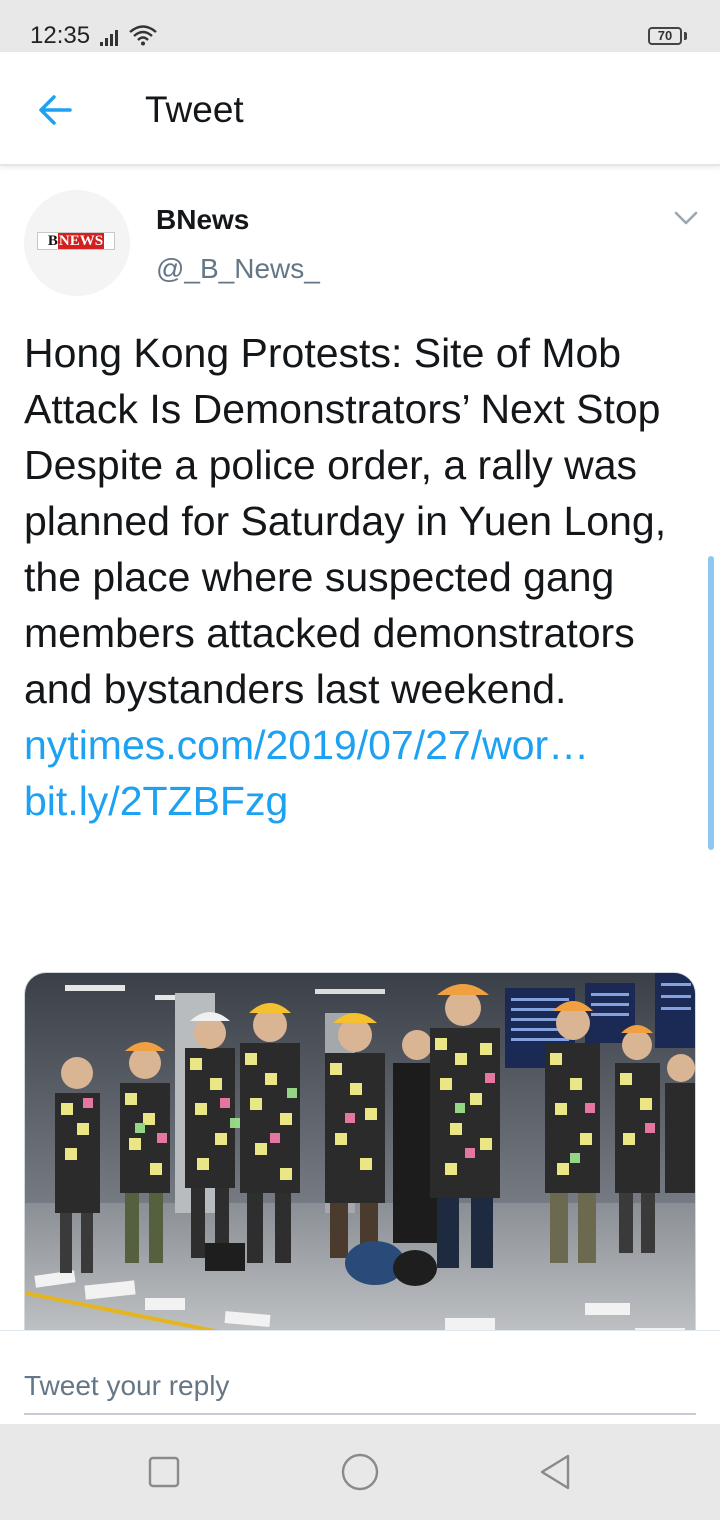  What do you see at coordinates (52, 241) in the screenshot?
I see `logo-b: B` at bounding box center [52, 241].